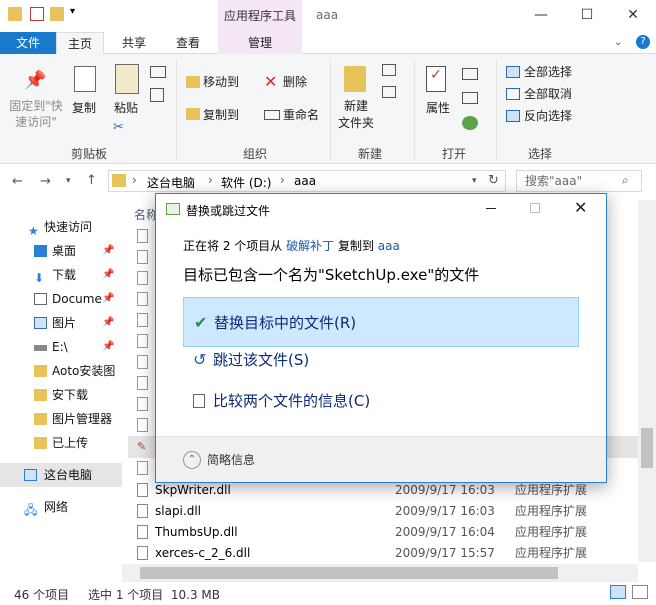  I want to click on tab-manage: 管理, so click(260, 43).